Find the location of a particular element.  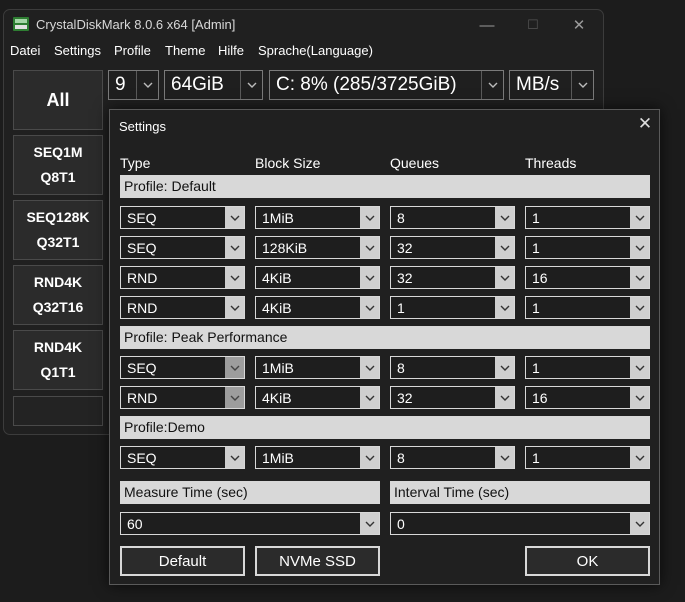

ok-button-label: OK is located at coordinates (587, 561).